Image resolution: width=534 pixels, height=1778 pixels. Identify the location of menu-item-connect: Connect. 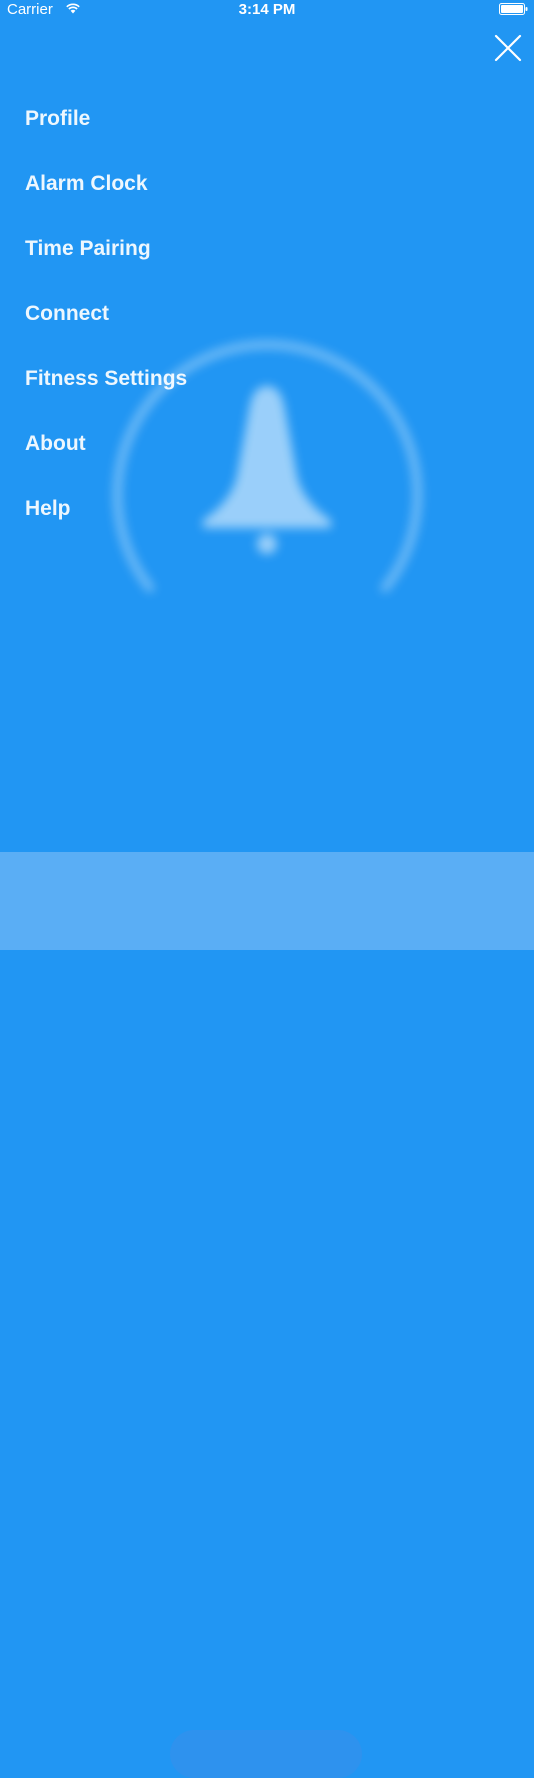
(106, 330).